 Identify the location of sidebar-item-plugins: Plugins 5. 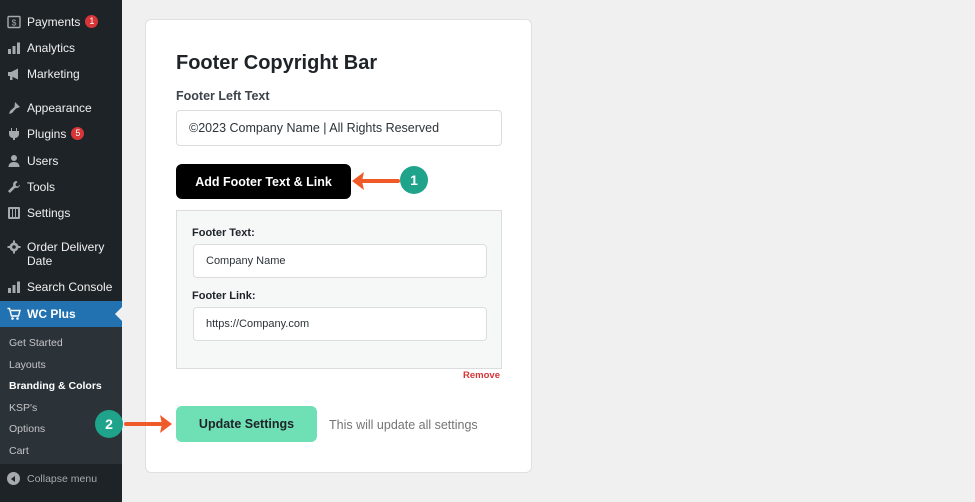
(61, 134).